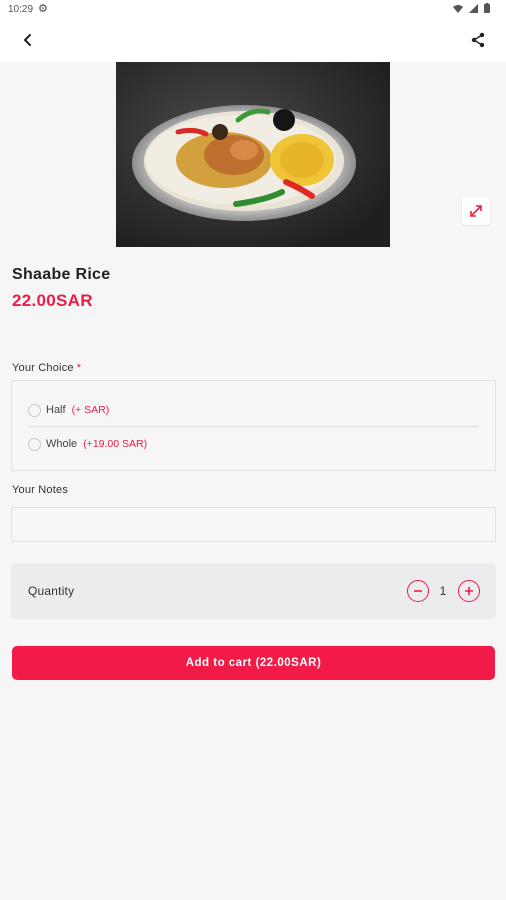  I want to click on expand-icon, so click(476, 211).